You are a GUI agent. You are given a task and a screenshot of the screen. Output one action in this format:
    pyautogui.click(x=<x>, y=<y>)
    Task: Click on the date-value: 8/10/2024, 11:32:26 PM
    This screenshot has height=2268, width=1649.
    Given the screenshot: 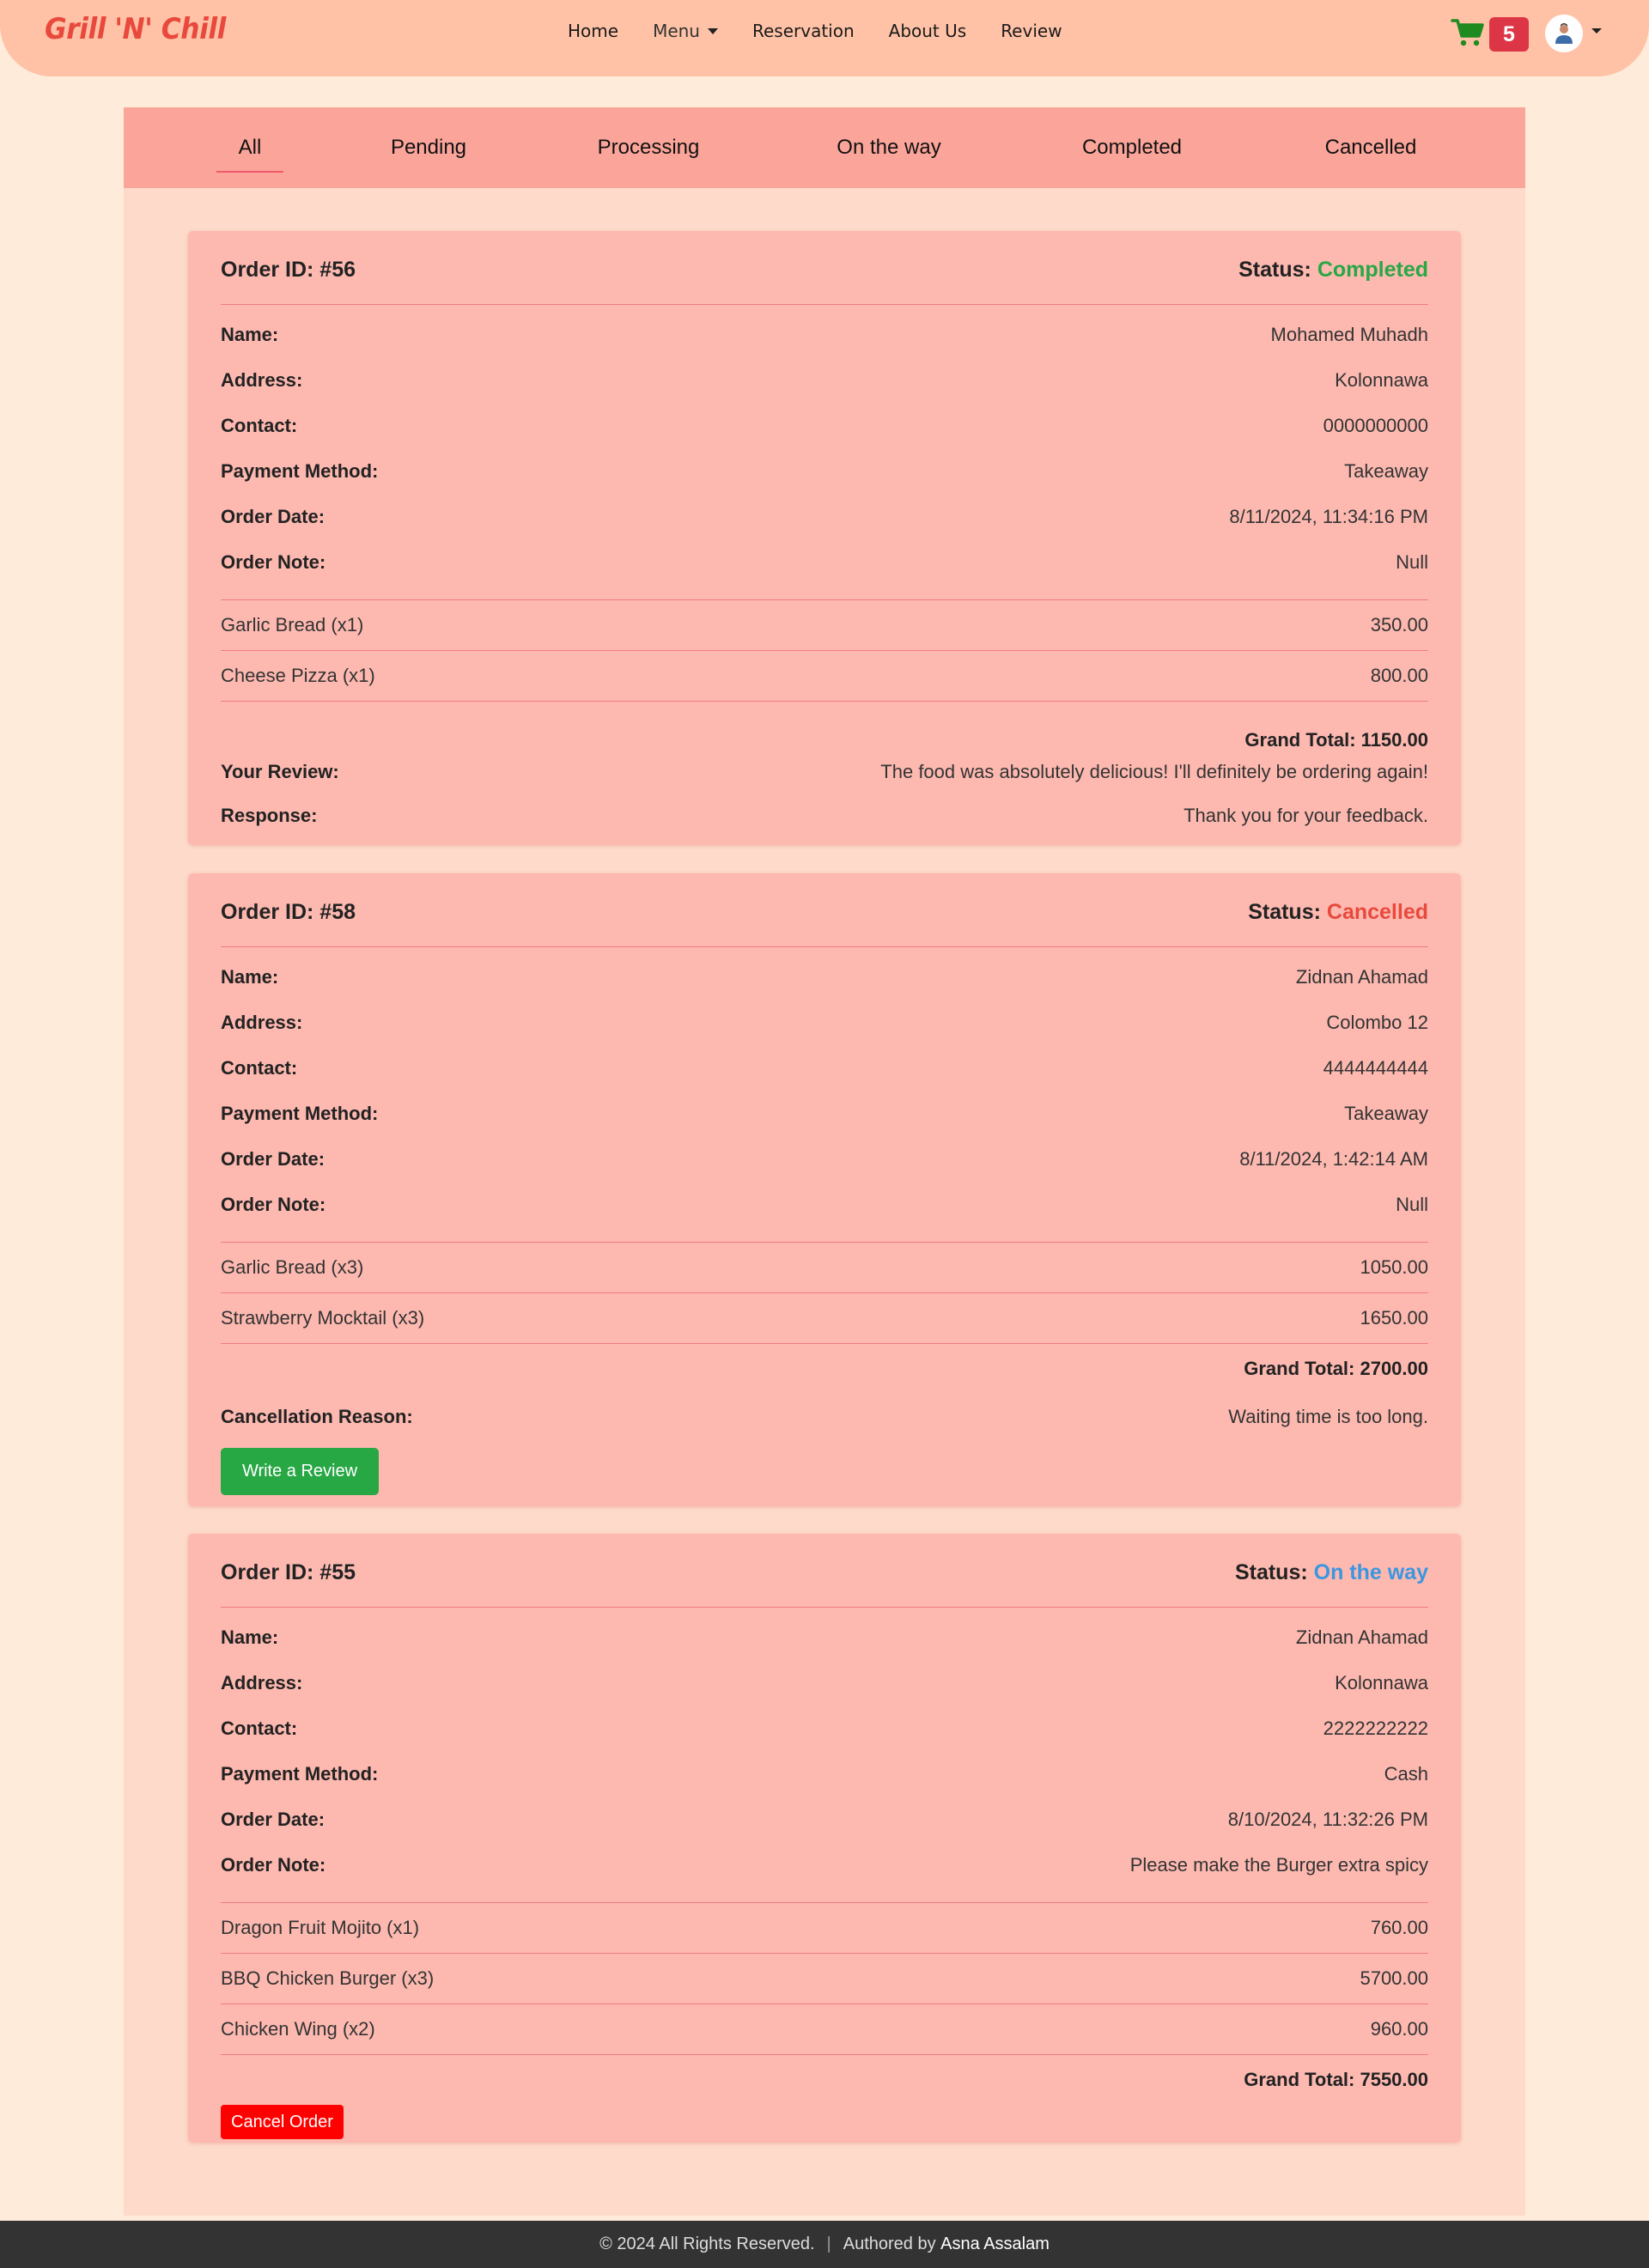 What is the action you would take?
    pyautogui.click(x=1328, y=1819)
    